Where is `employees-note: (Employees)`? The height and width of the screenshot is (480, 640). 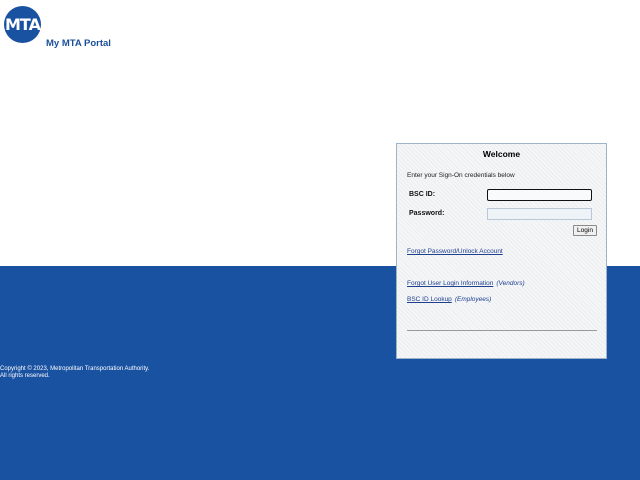 employees-note: (Employees) is located at coordinates (473, 299).